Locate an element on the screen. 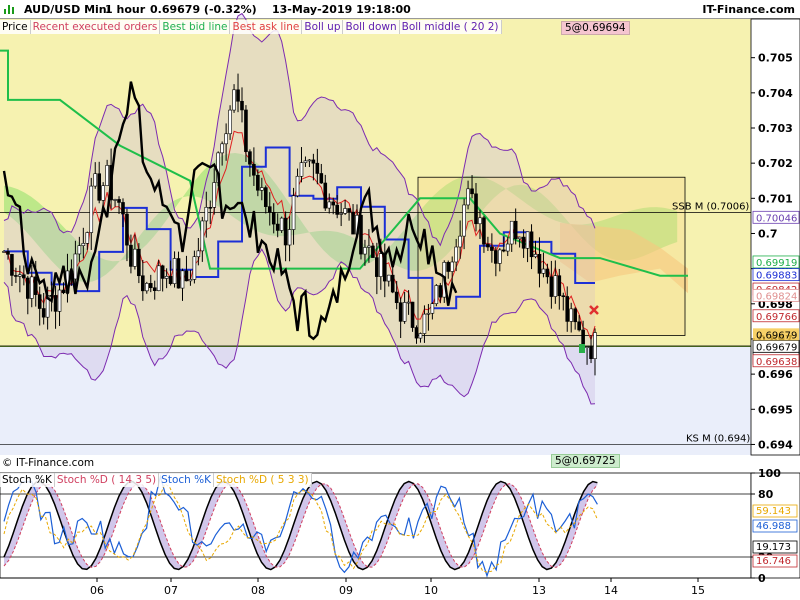  price-tag-label: 0.70046 is located at coordinates (776, 218).